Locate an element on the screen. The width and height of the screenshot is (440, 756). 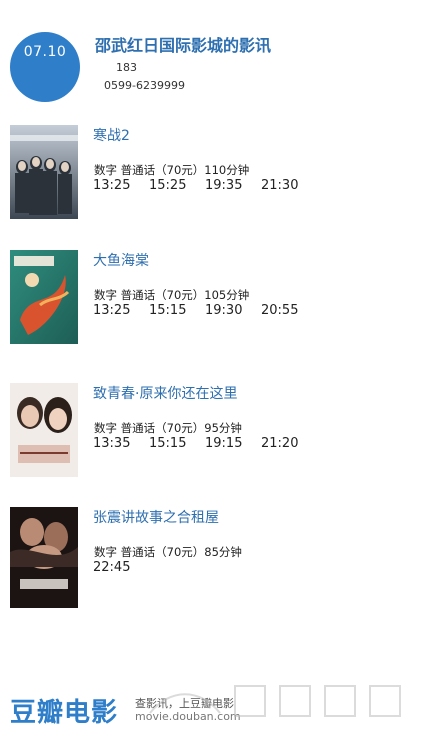
movie-meta: 数字 普通话（70元）105分钟 is located at coordinates (172, 295).